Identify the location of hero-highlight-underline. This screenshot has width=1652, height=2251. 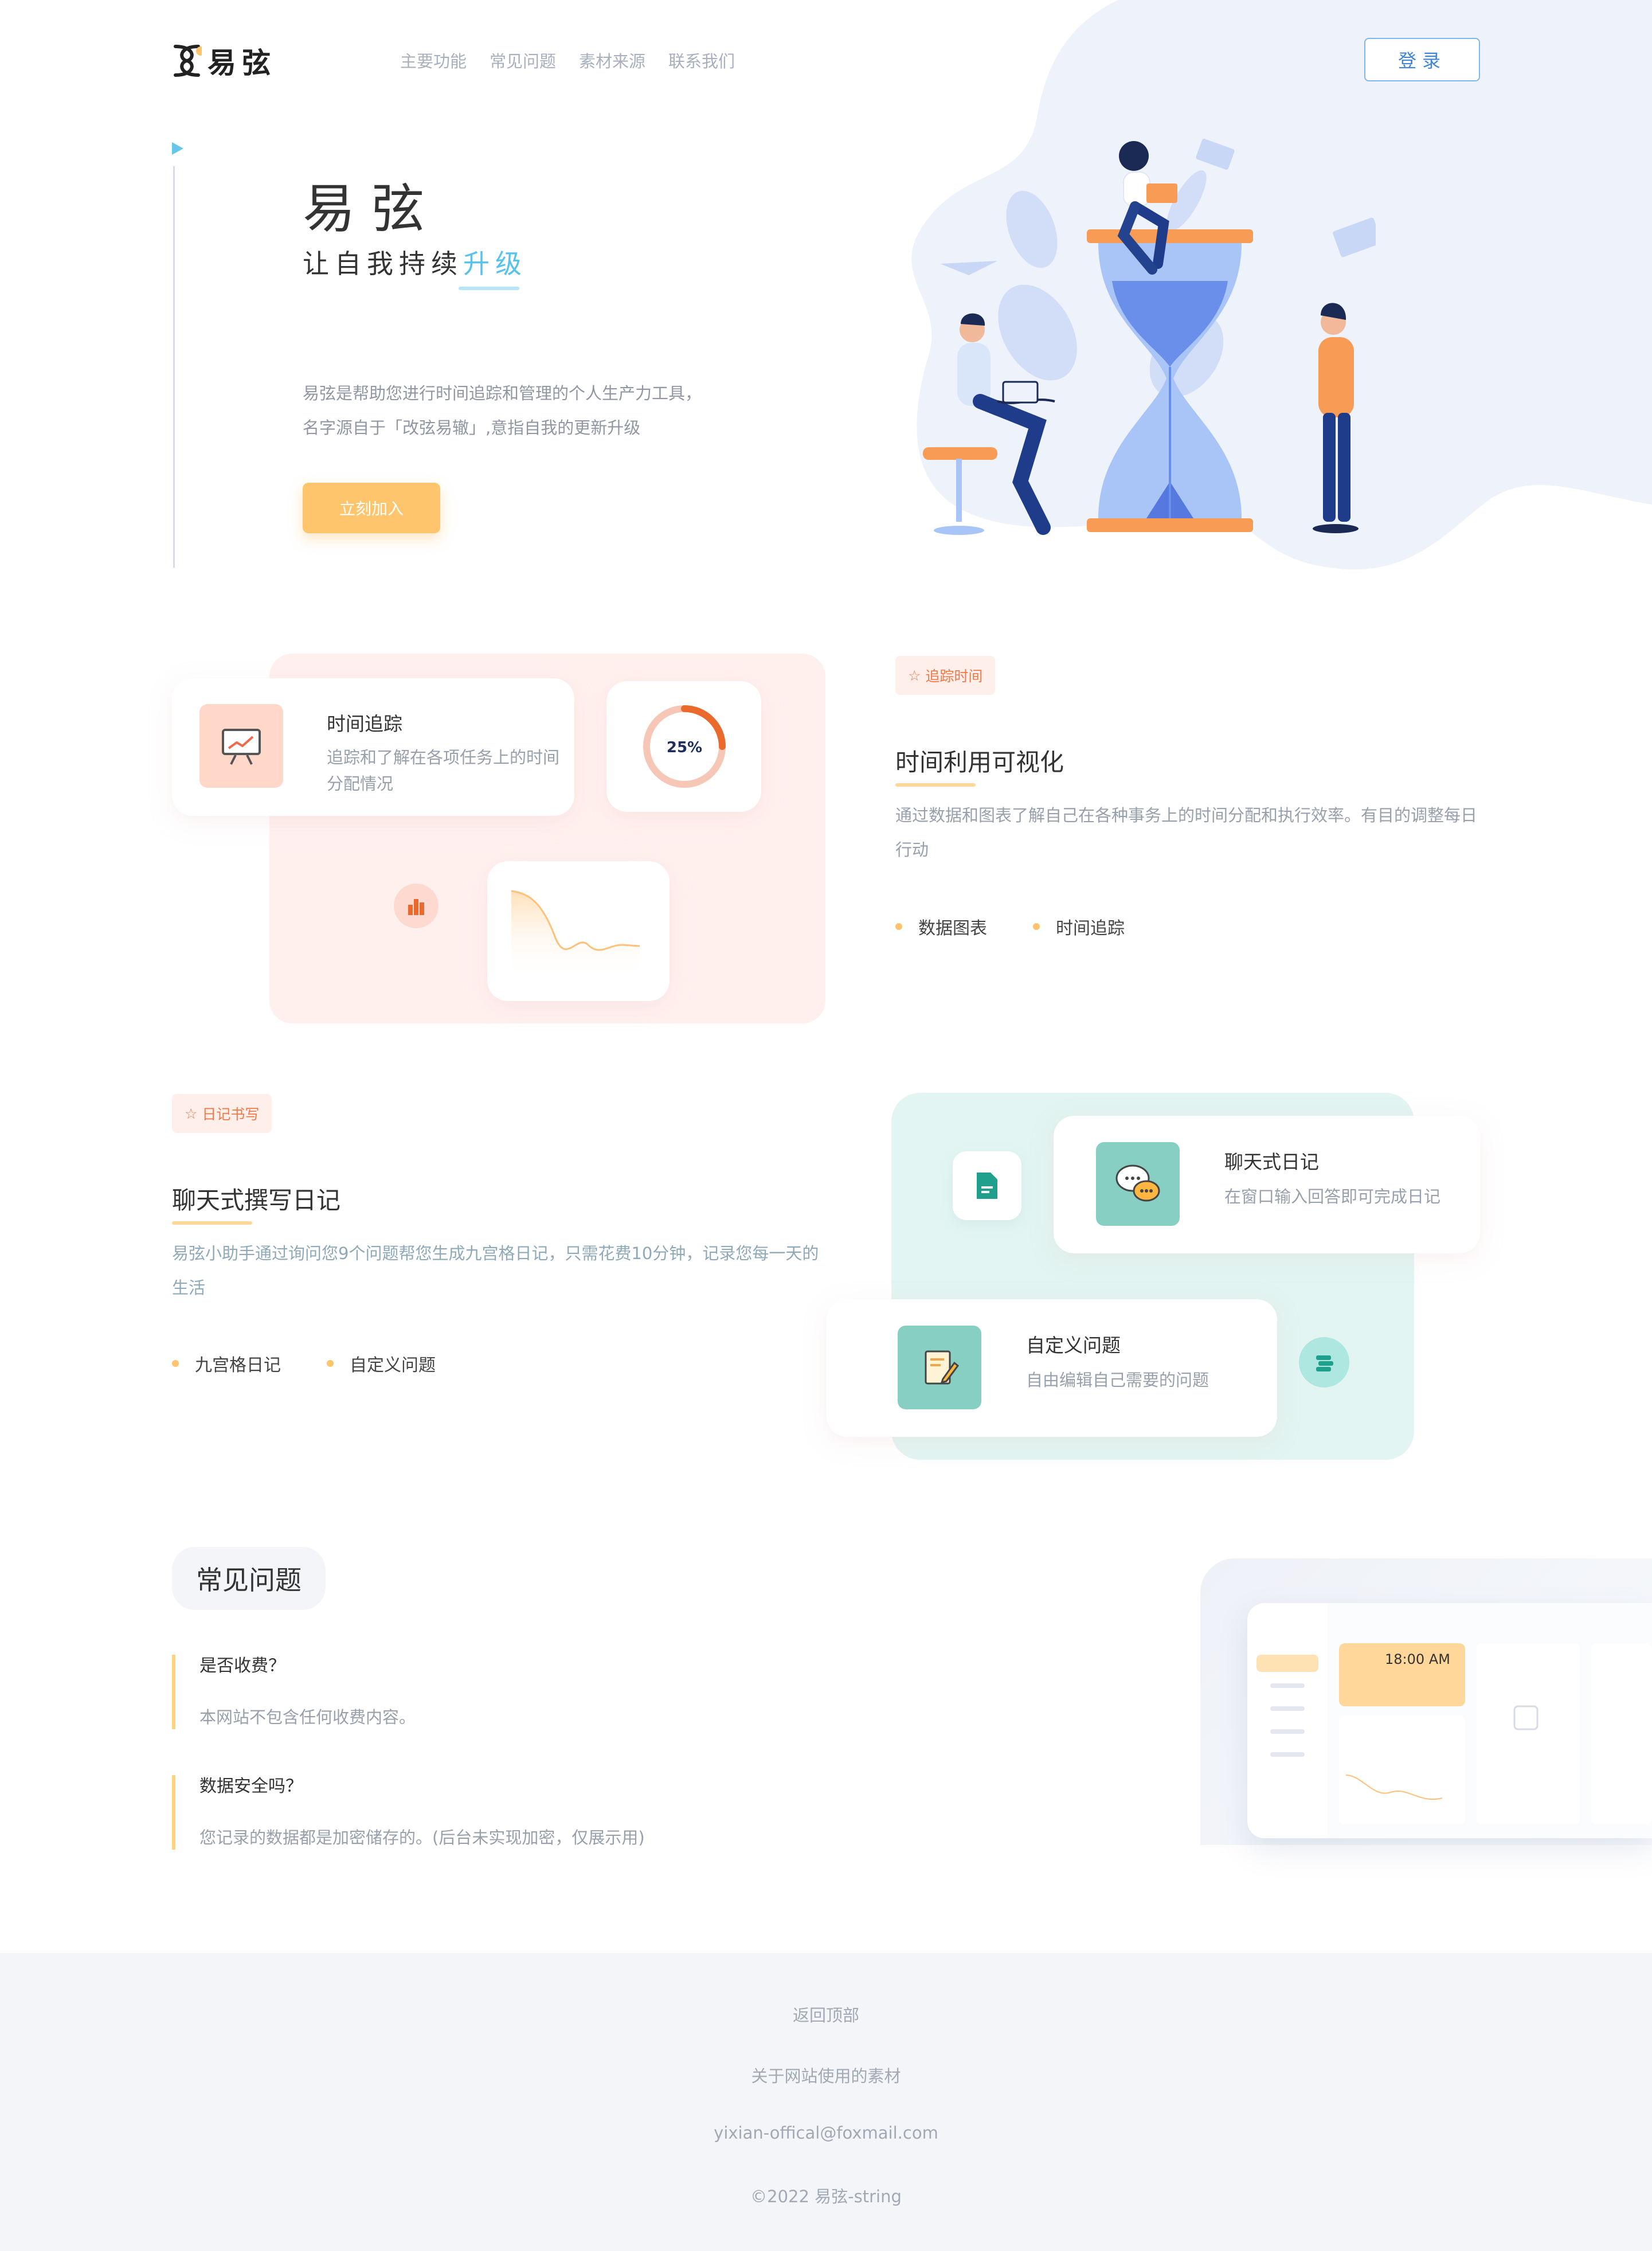
(489, 289).